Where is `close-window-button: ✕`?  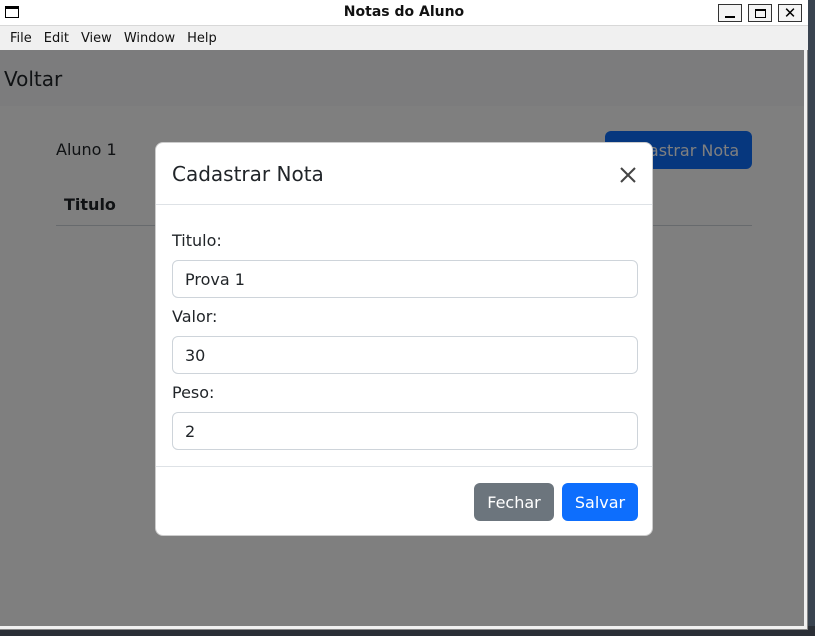 close-window-button: ✕ is located at coordinates (790, 13).